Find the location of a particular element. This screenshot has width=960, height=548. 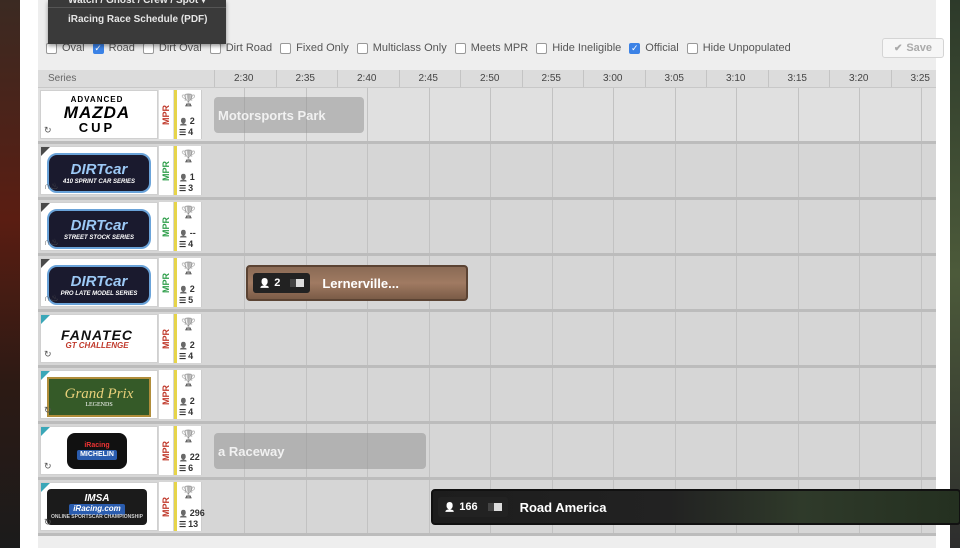

logo-text: DIRTcar is located at coordinates (99, 225).